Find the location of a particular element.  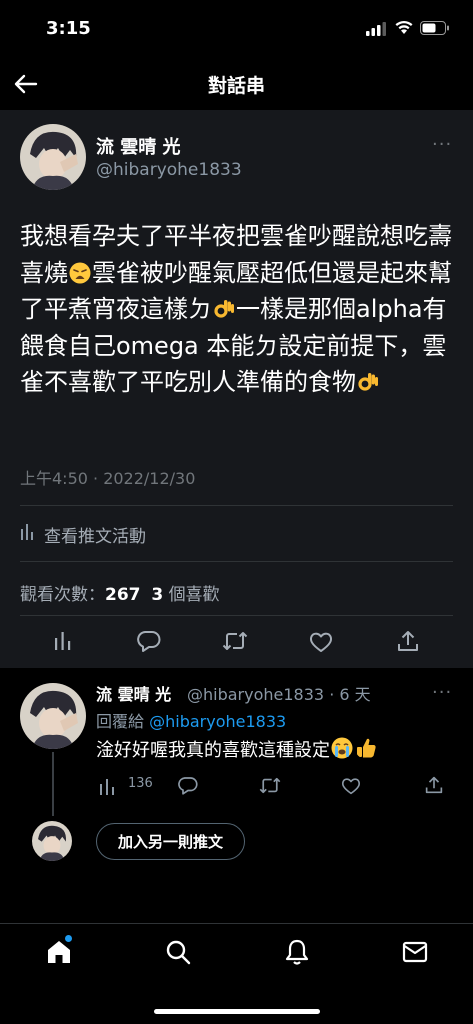

reply-author-handle-and-time: @hibaryohe1833 · 6 天 is located at coordinates (279, 693).